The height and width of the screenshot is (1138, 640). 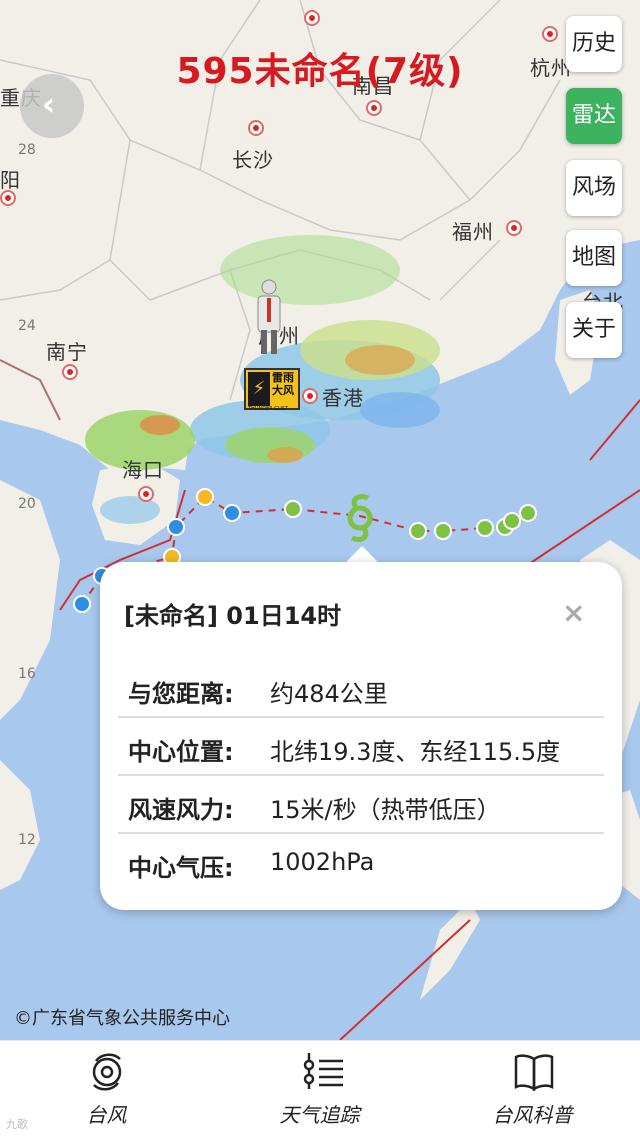 I want to click on nav-label: 台风科普, so click(x=532, y=1115).